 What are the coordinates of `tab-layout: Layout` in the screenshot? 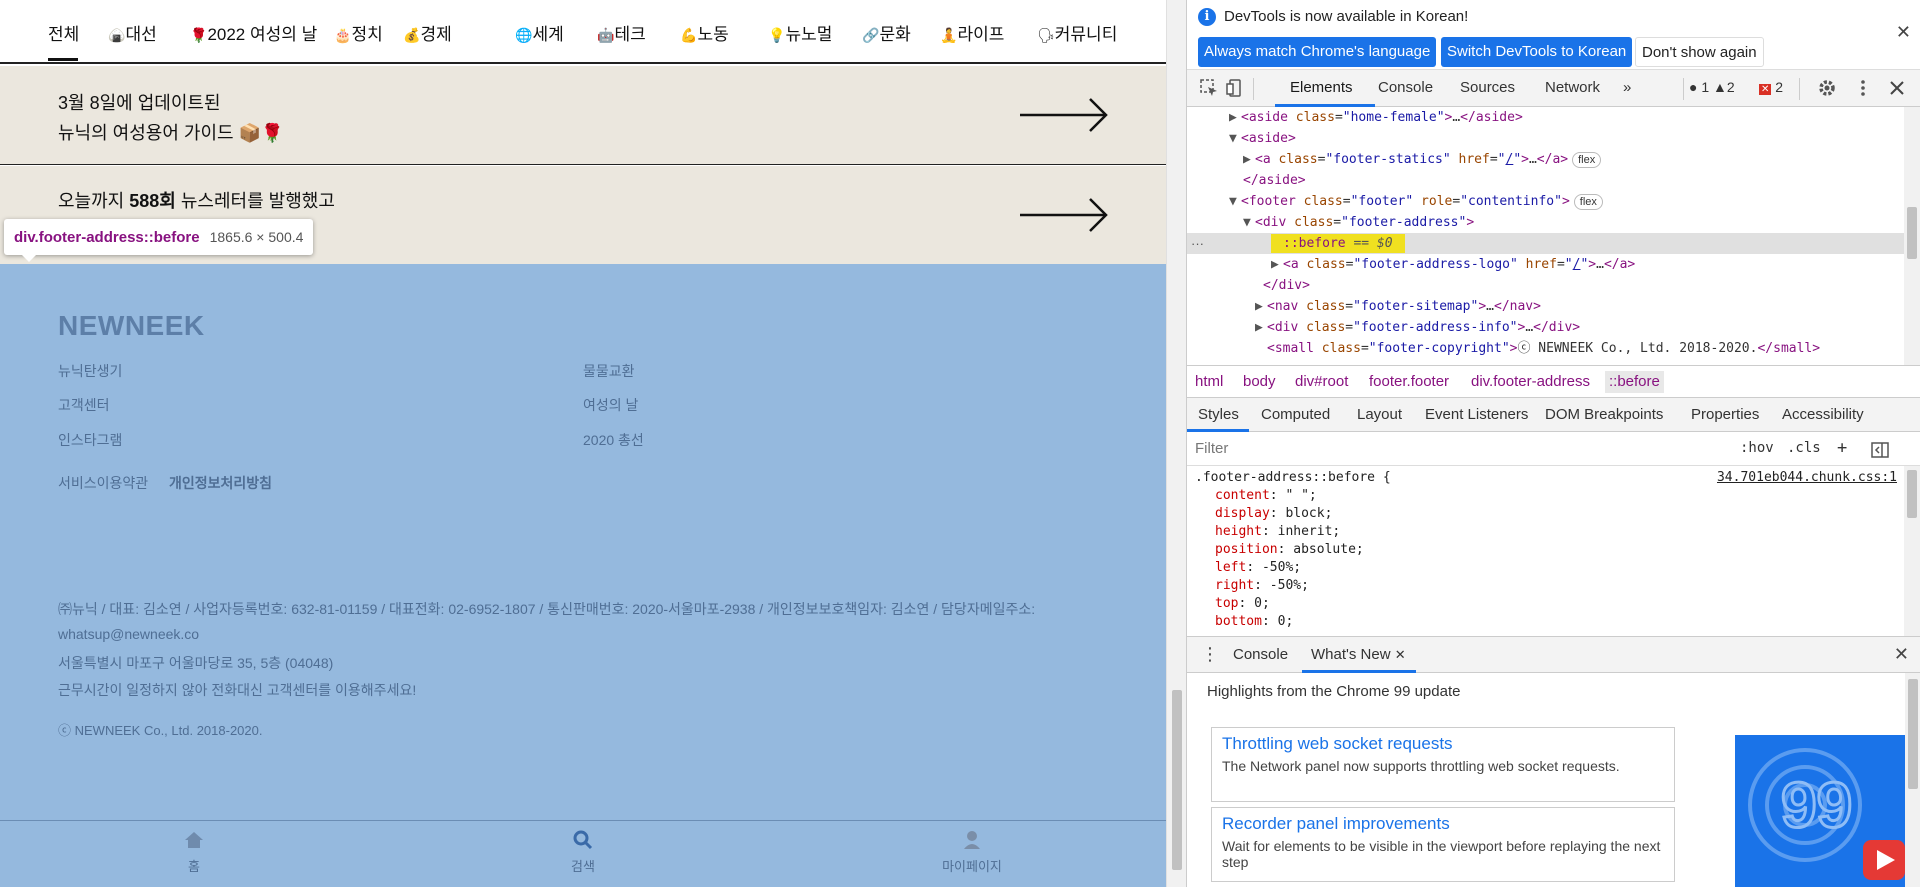 It's located at (1379, 414).